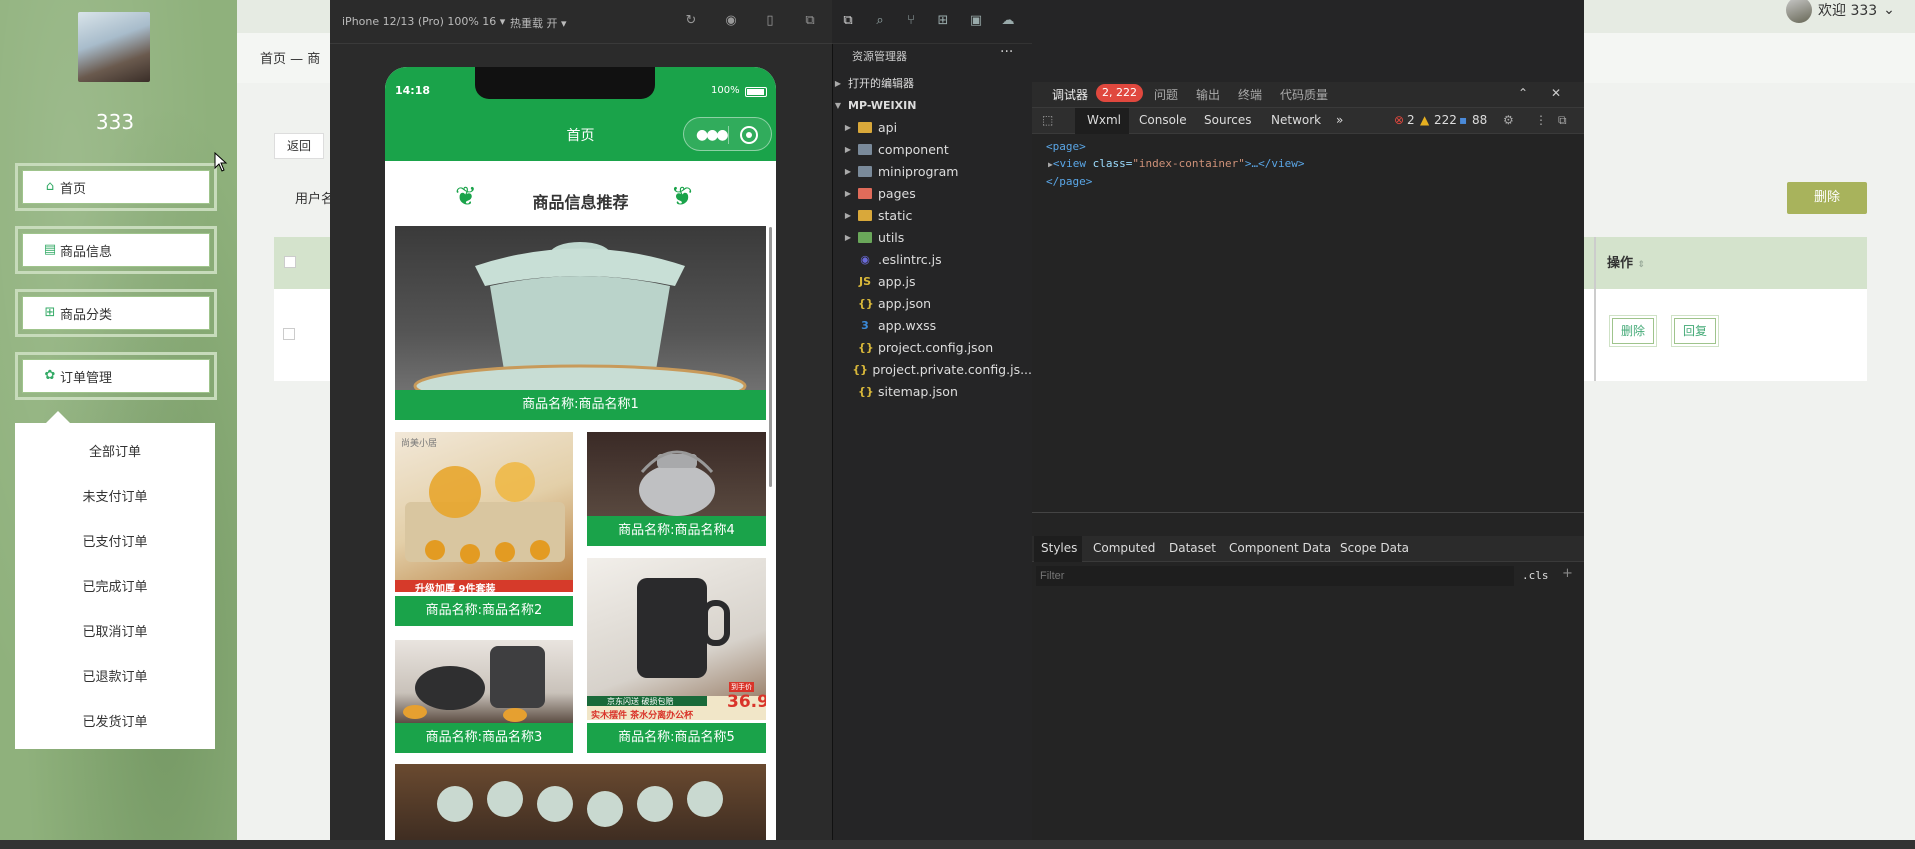 The width and height of the screenshot is (1915, 849). Describe the element at coordinates (484, 738) in the screenshot. I see `product-caption: 商品名称:商品名称3` at that location.